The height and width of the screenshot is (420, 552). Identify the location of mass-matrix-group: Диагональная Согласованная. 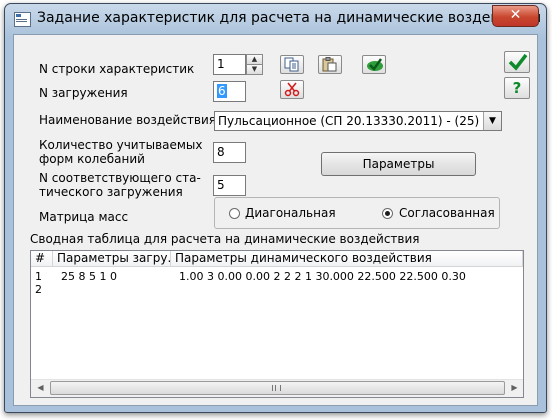
(357, 213).